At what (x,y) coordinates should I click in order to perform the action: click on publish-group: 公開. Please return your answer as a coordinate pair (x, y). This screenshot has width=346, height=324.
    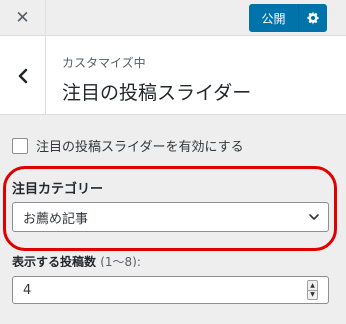
    Looking at the image, I should click on (288, 18).